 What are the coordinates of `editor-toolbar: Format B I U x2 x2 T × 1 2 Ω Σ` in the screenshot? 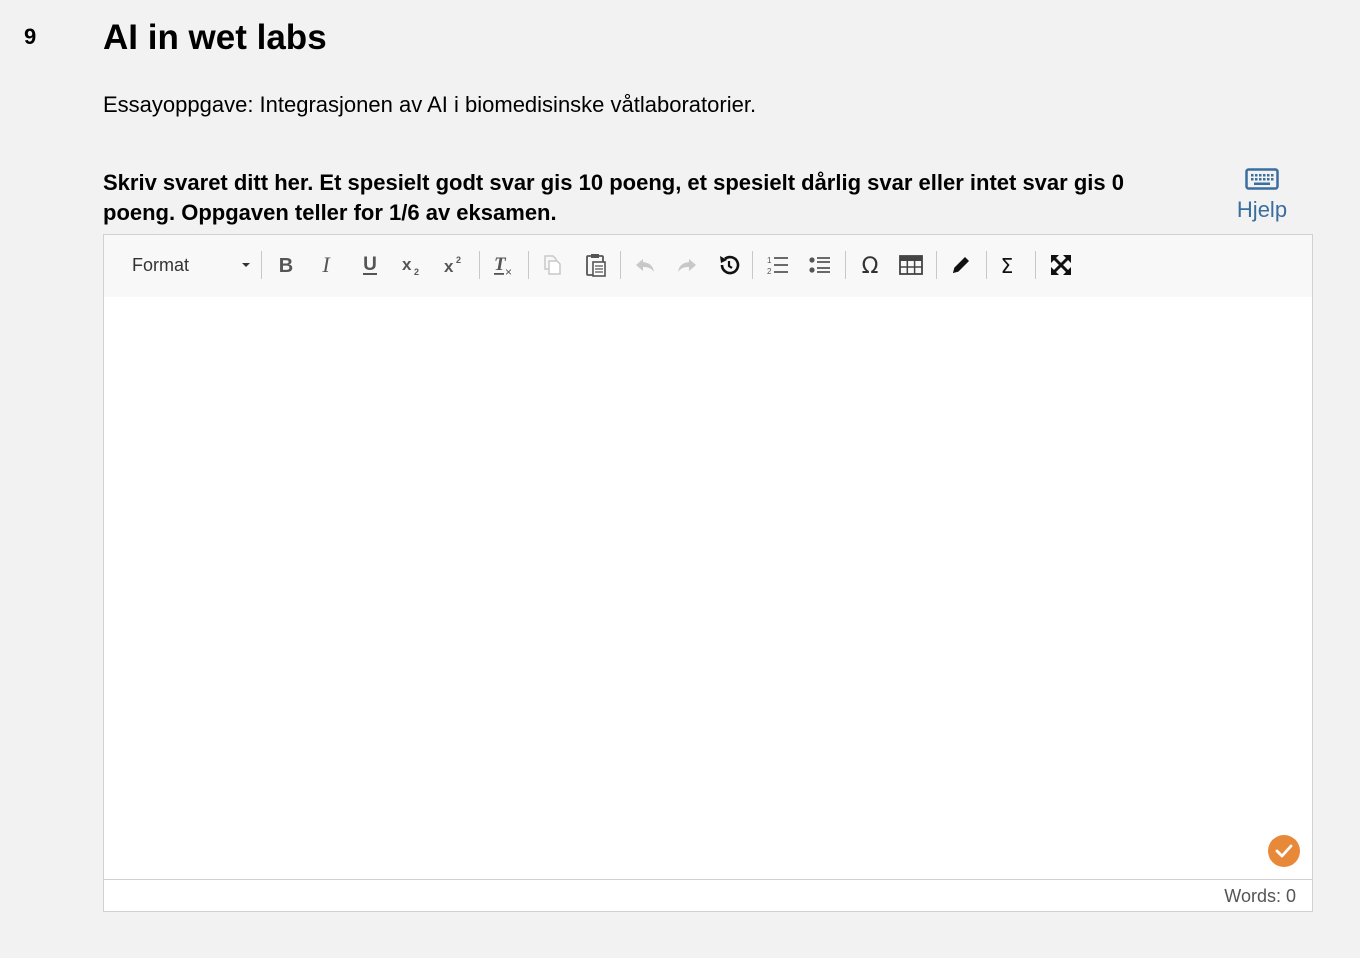 It's located at (708, 266).